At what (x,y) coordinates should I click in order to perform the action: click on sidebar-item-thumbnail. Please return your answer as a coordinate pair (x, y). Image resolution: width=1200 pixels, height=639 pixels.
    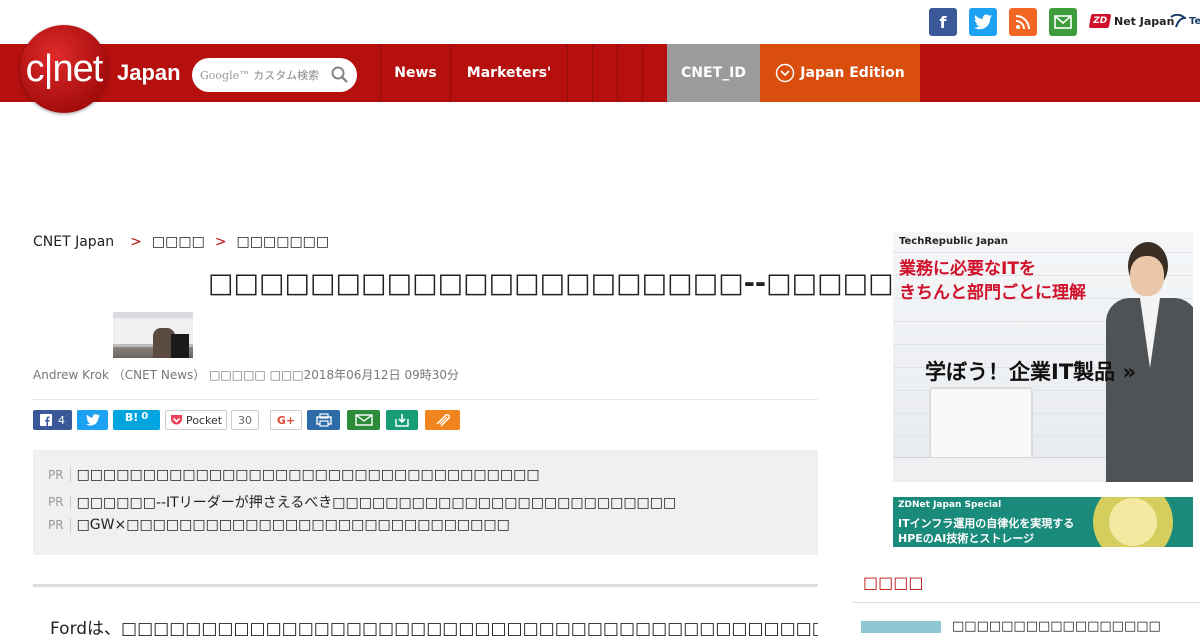
    Looking at the image, I should click on (901, 627).